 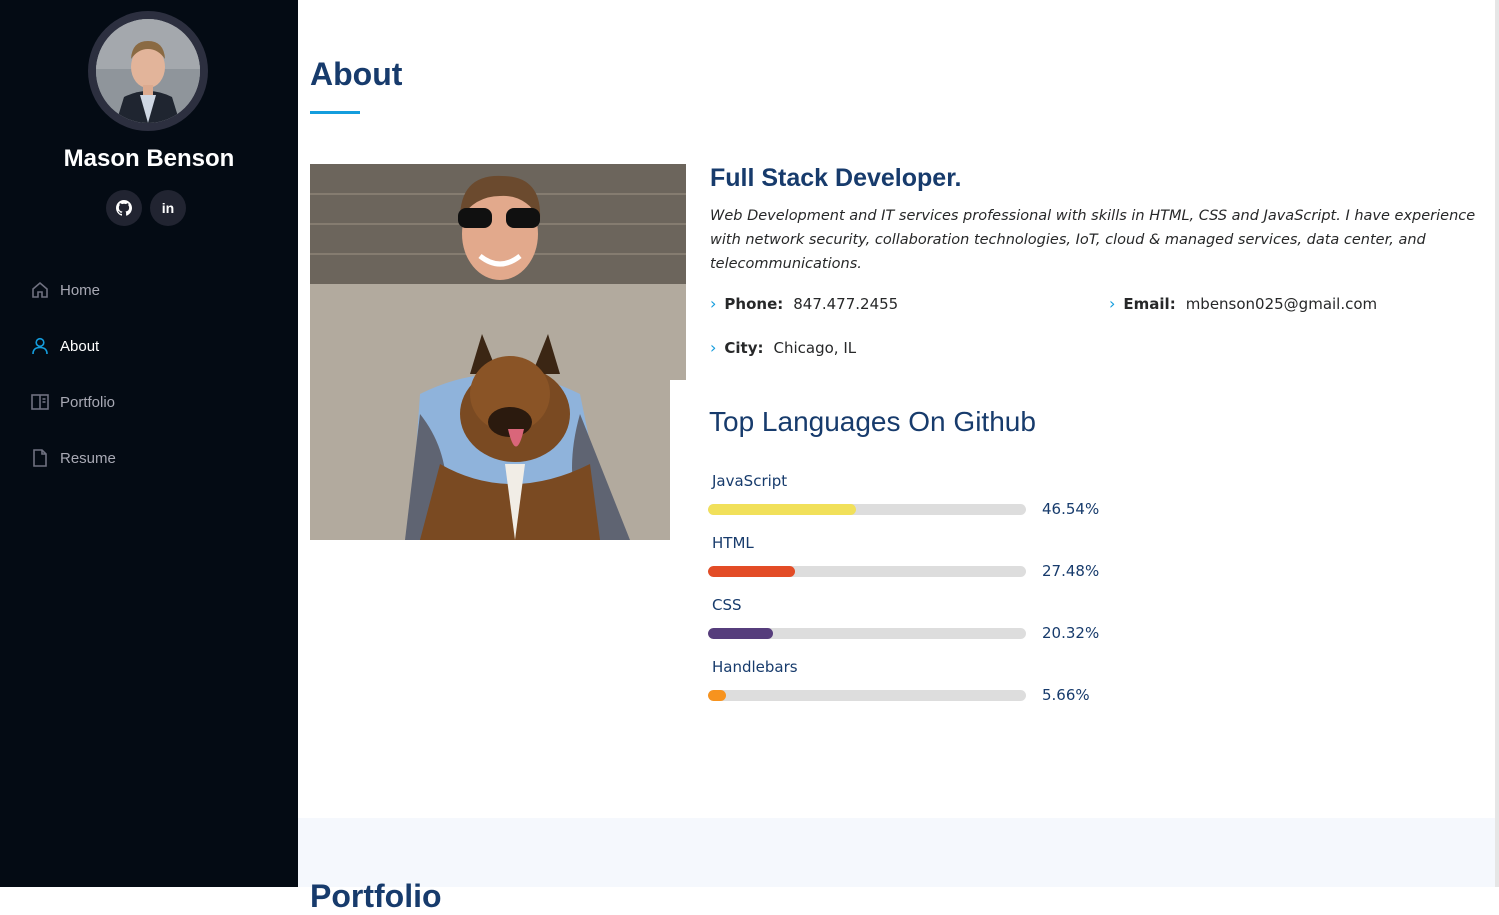 I want to click on nav-item-about: About, so click(x=149, y=346).